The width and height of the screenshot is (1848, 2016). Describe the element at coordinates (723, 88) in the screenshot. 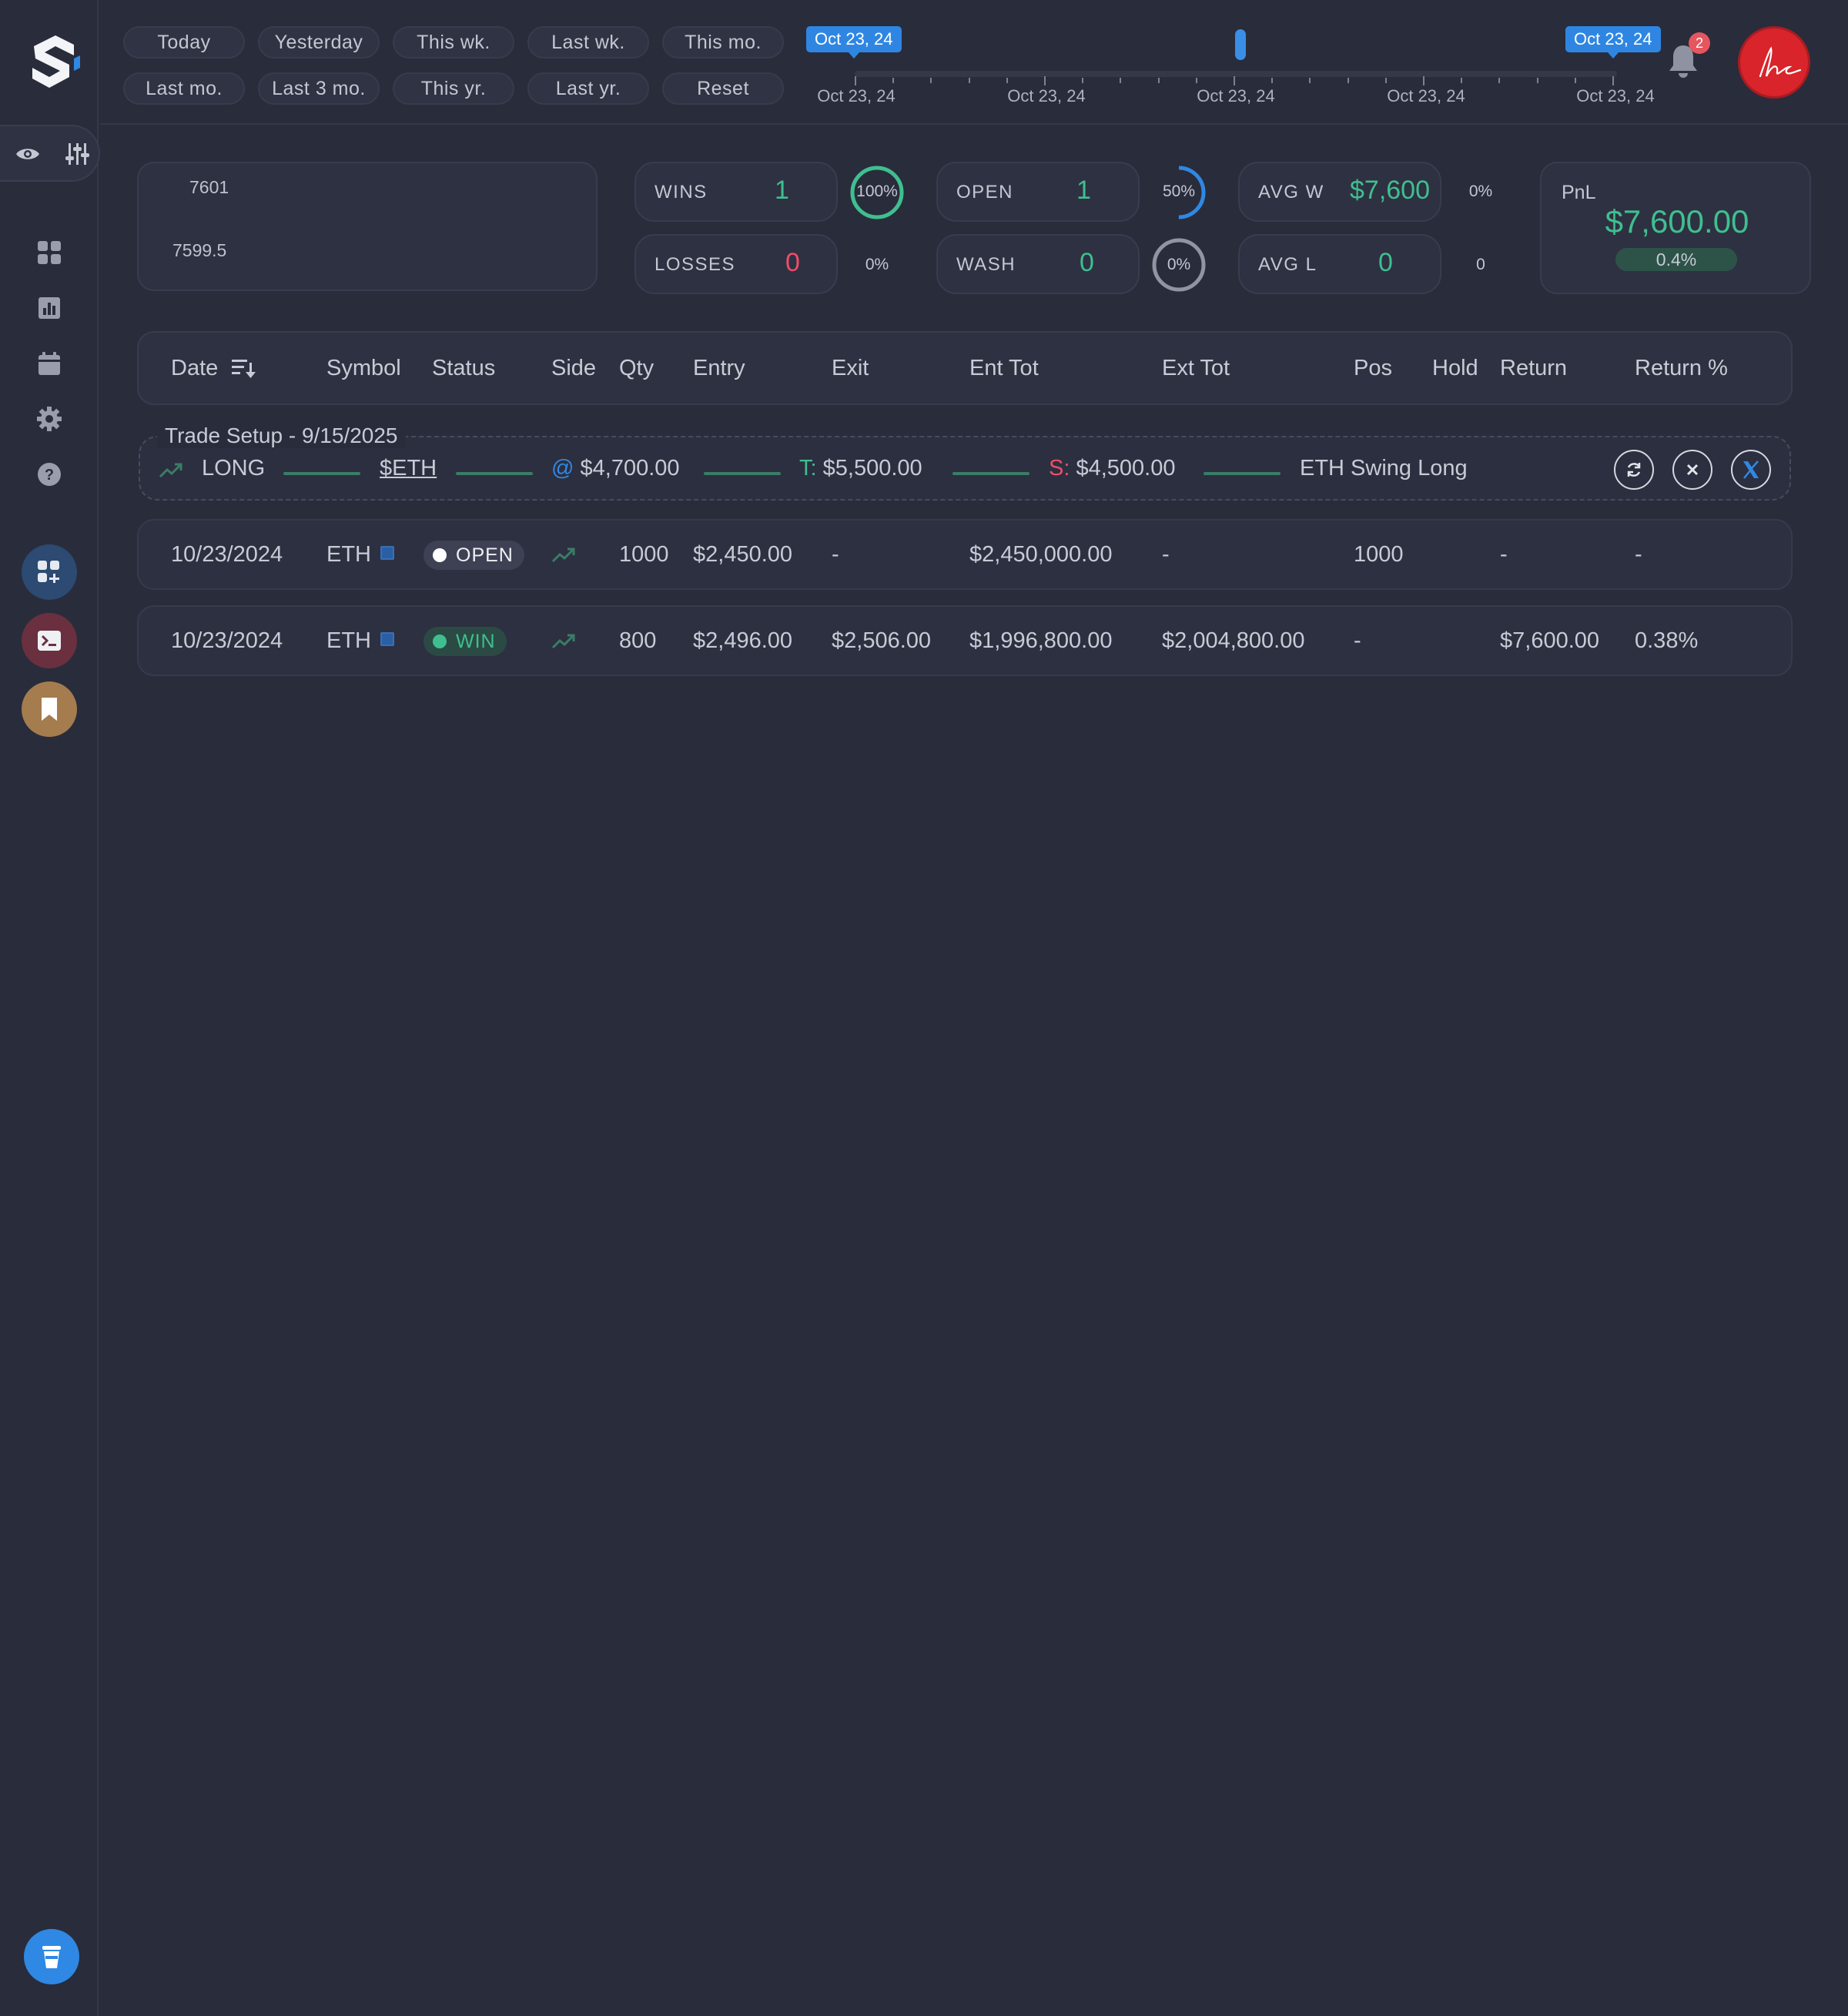

I see `range-reset-button: Reset` at that location.